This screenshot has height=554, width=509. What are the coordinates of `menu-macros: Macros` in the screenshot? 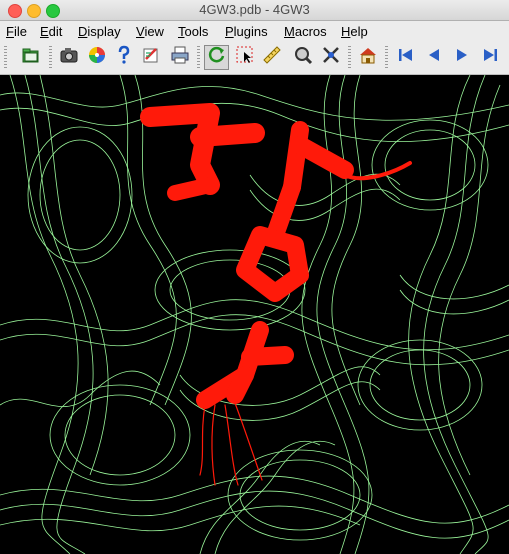 It's located at (305, 31).